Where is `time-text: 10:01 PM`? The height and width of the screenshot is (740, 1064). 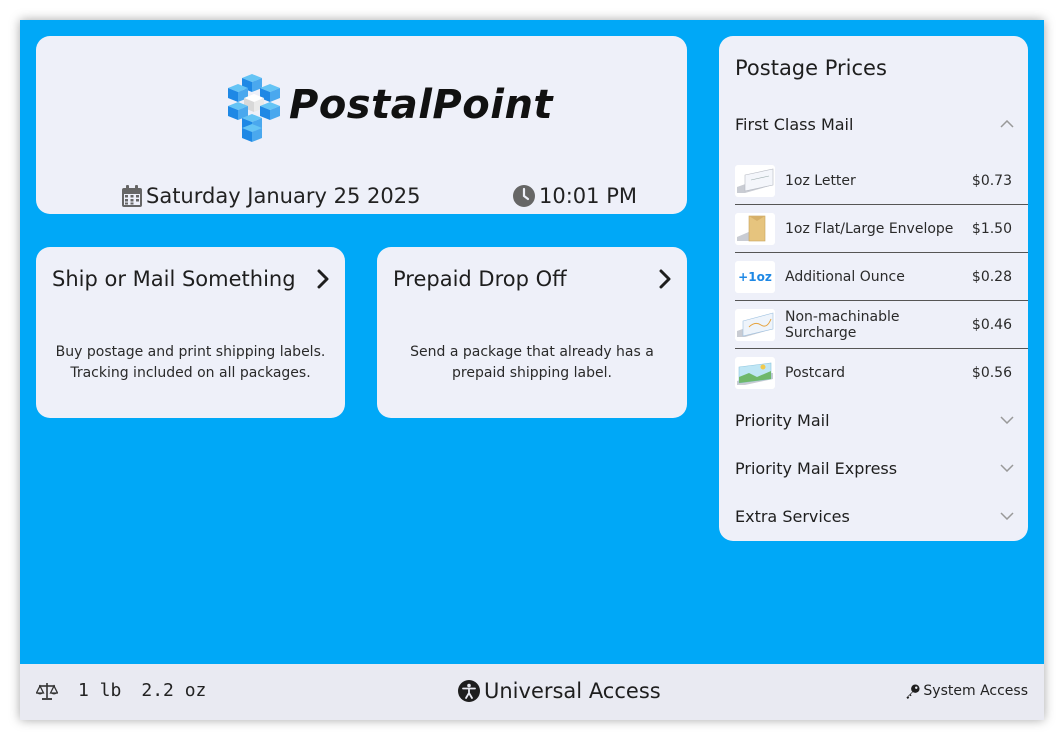
time-text: 10:01 PM is located at coordinates (588, 196).